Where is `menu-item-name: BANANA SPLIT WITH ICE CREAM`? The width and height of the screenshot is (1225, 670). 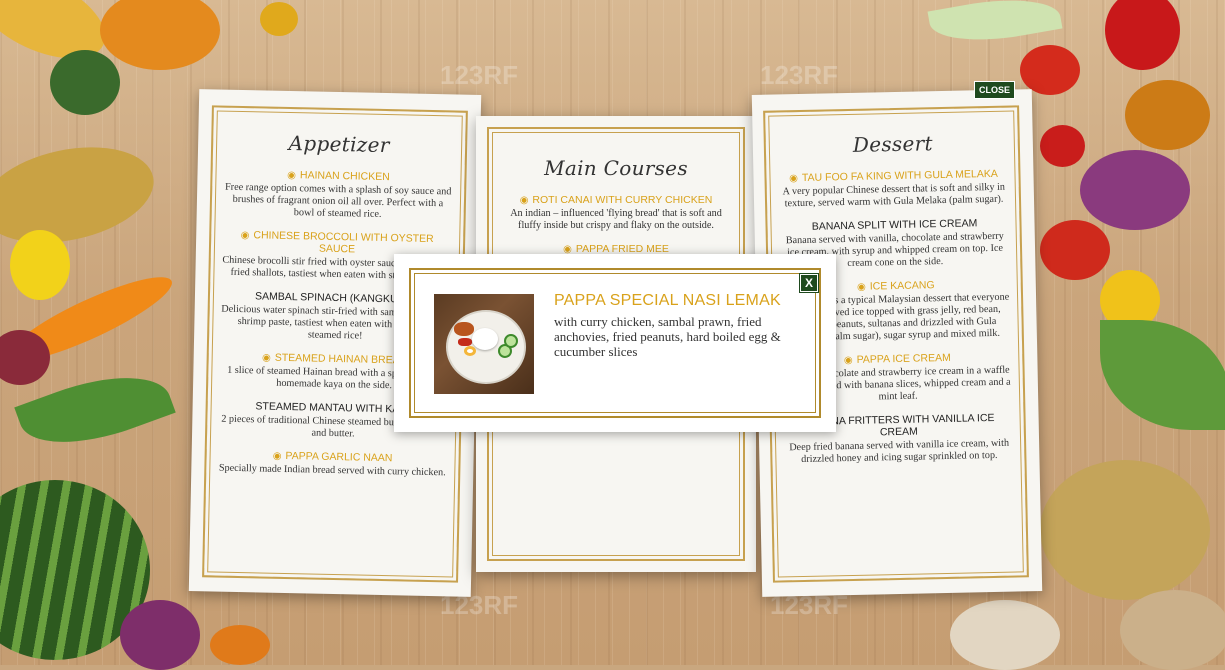
menu-item-name: BANANA SPLIT WITH ICE CREAM is located at coordinates (894, 225).